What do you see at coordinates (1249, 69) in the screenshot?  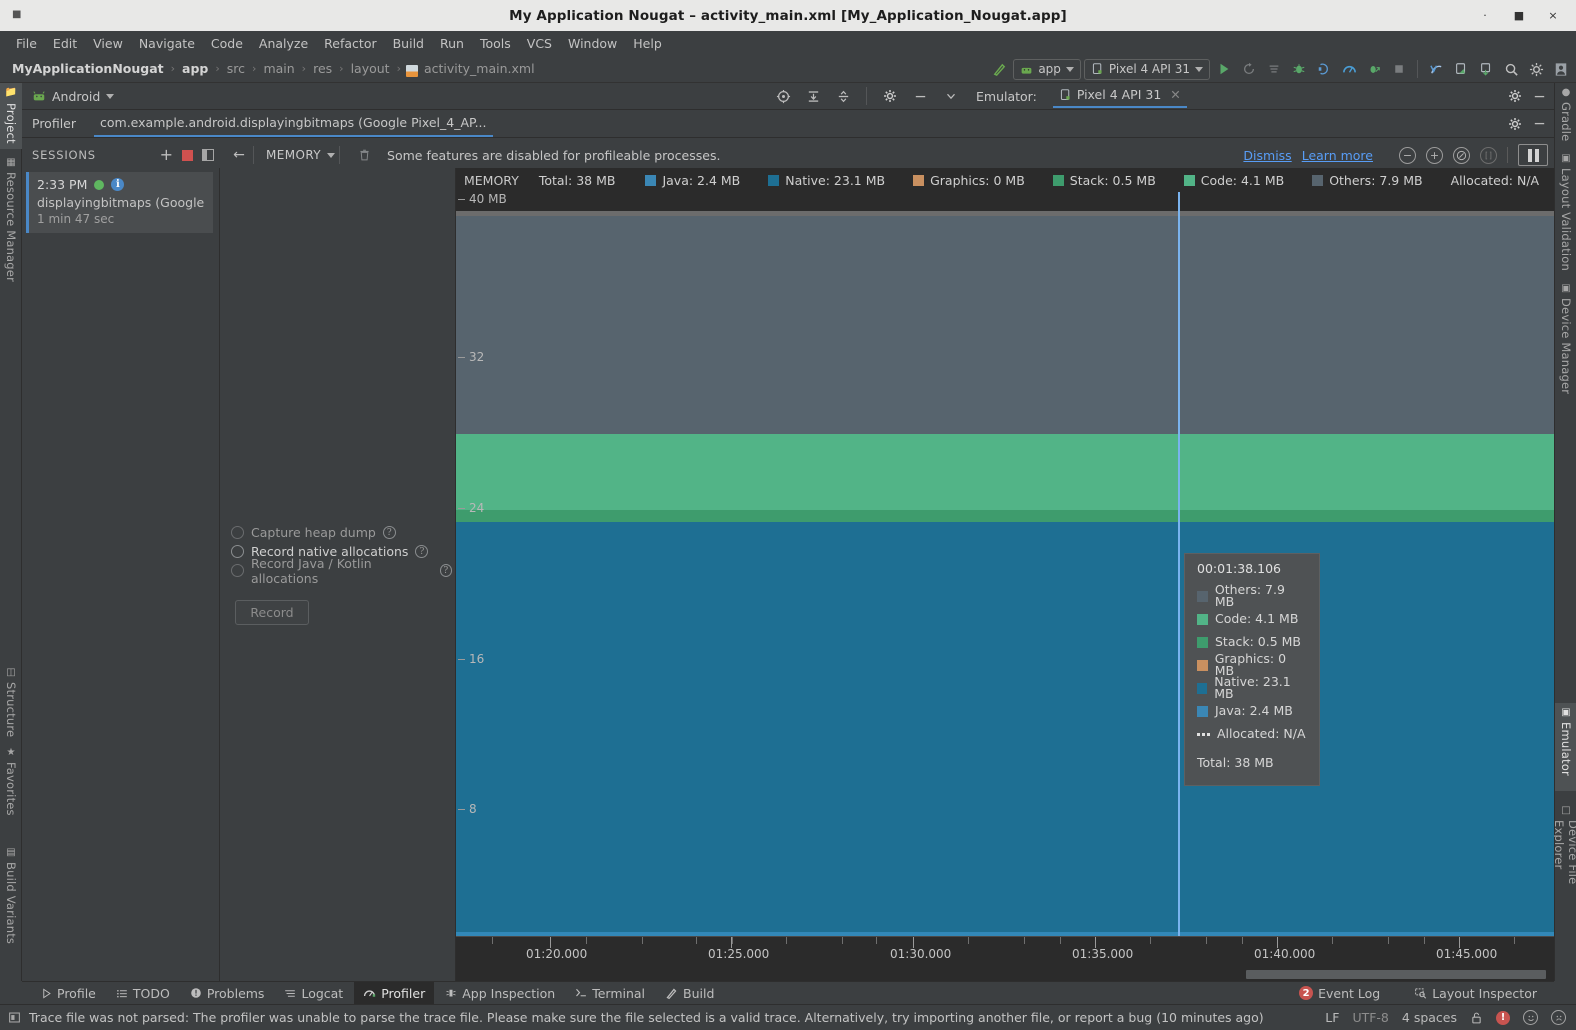 I see `rerun-icon` at bounding box center [1249, 69].